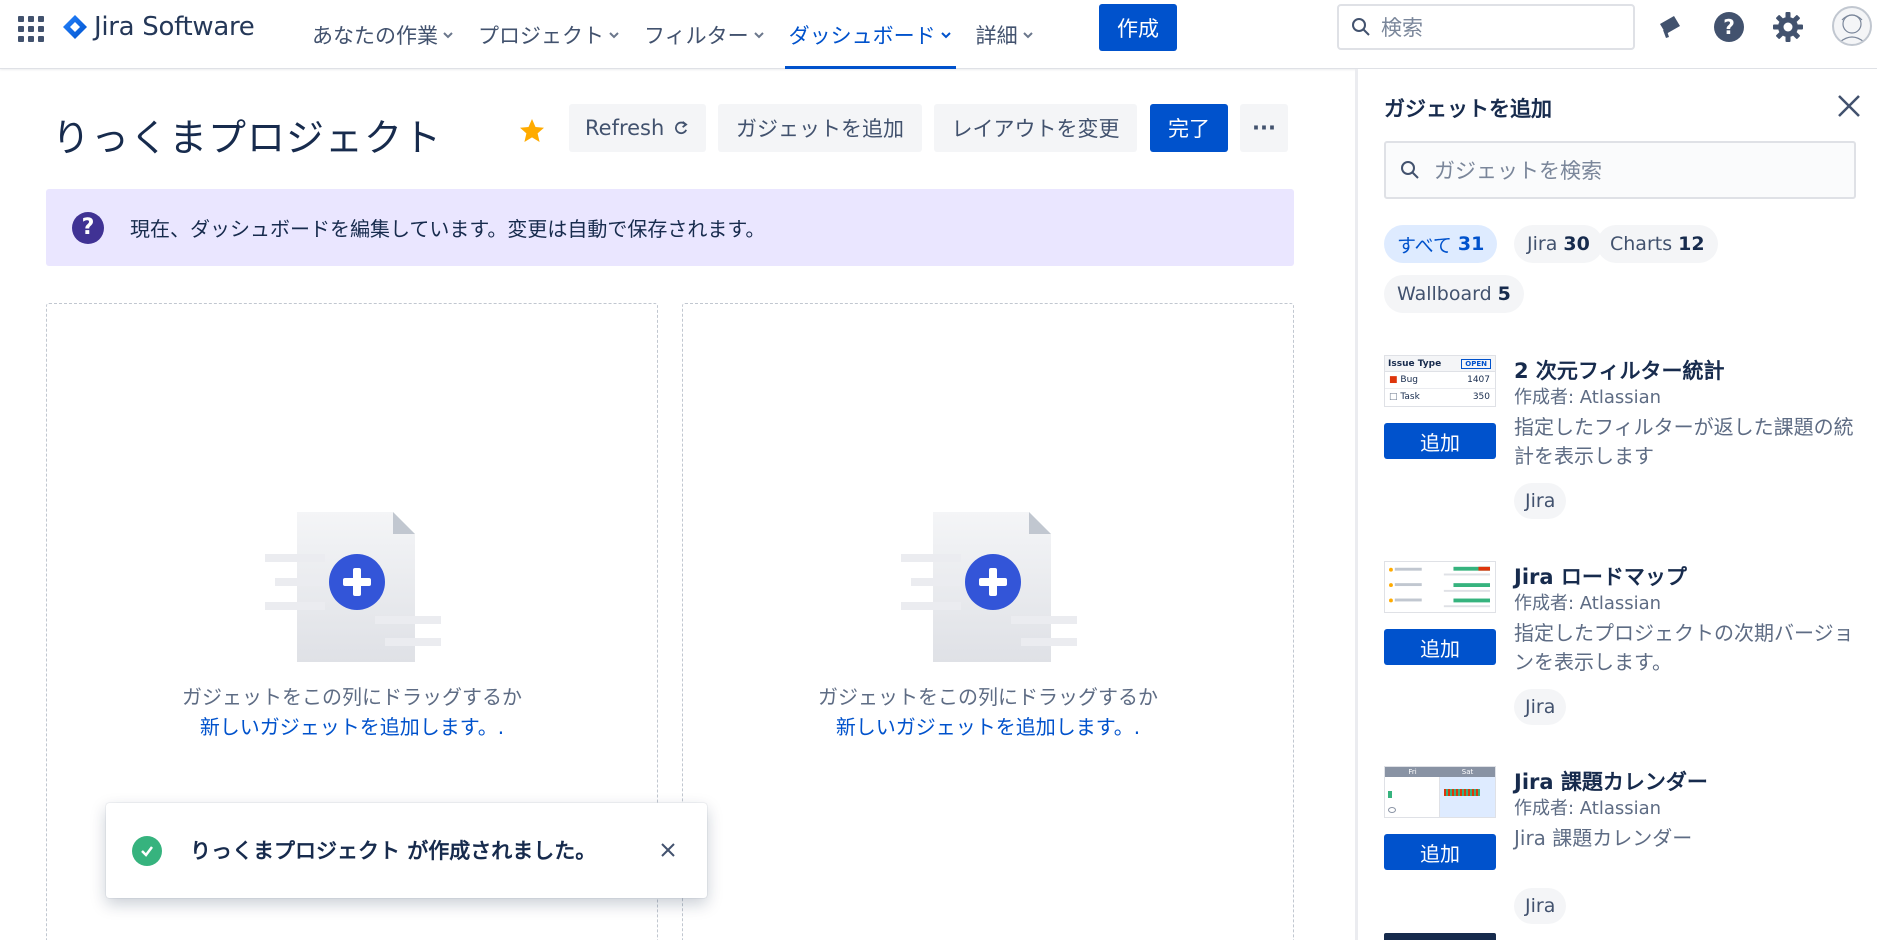 This screenshot has height=940, width=1877. What do you see at coordinates (1478, 380) in the screenshot?
I see `thumb-row-value: 1407` at bounding box center [1478, 380].